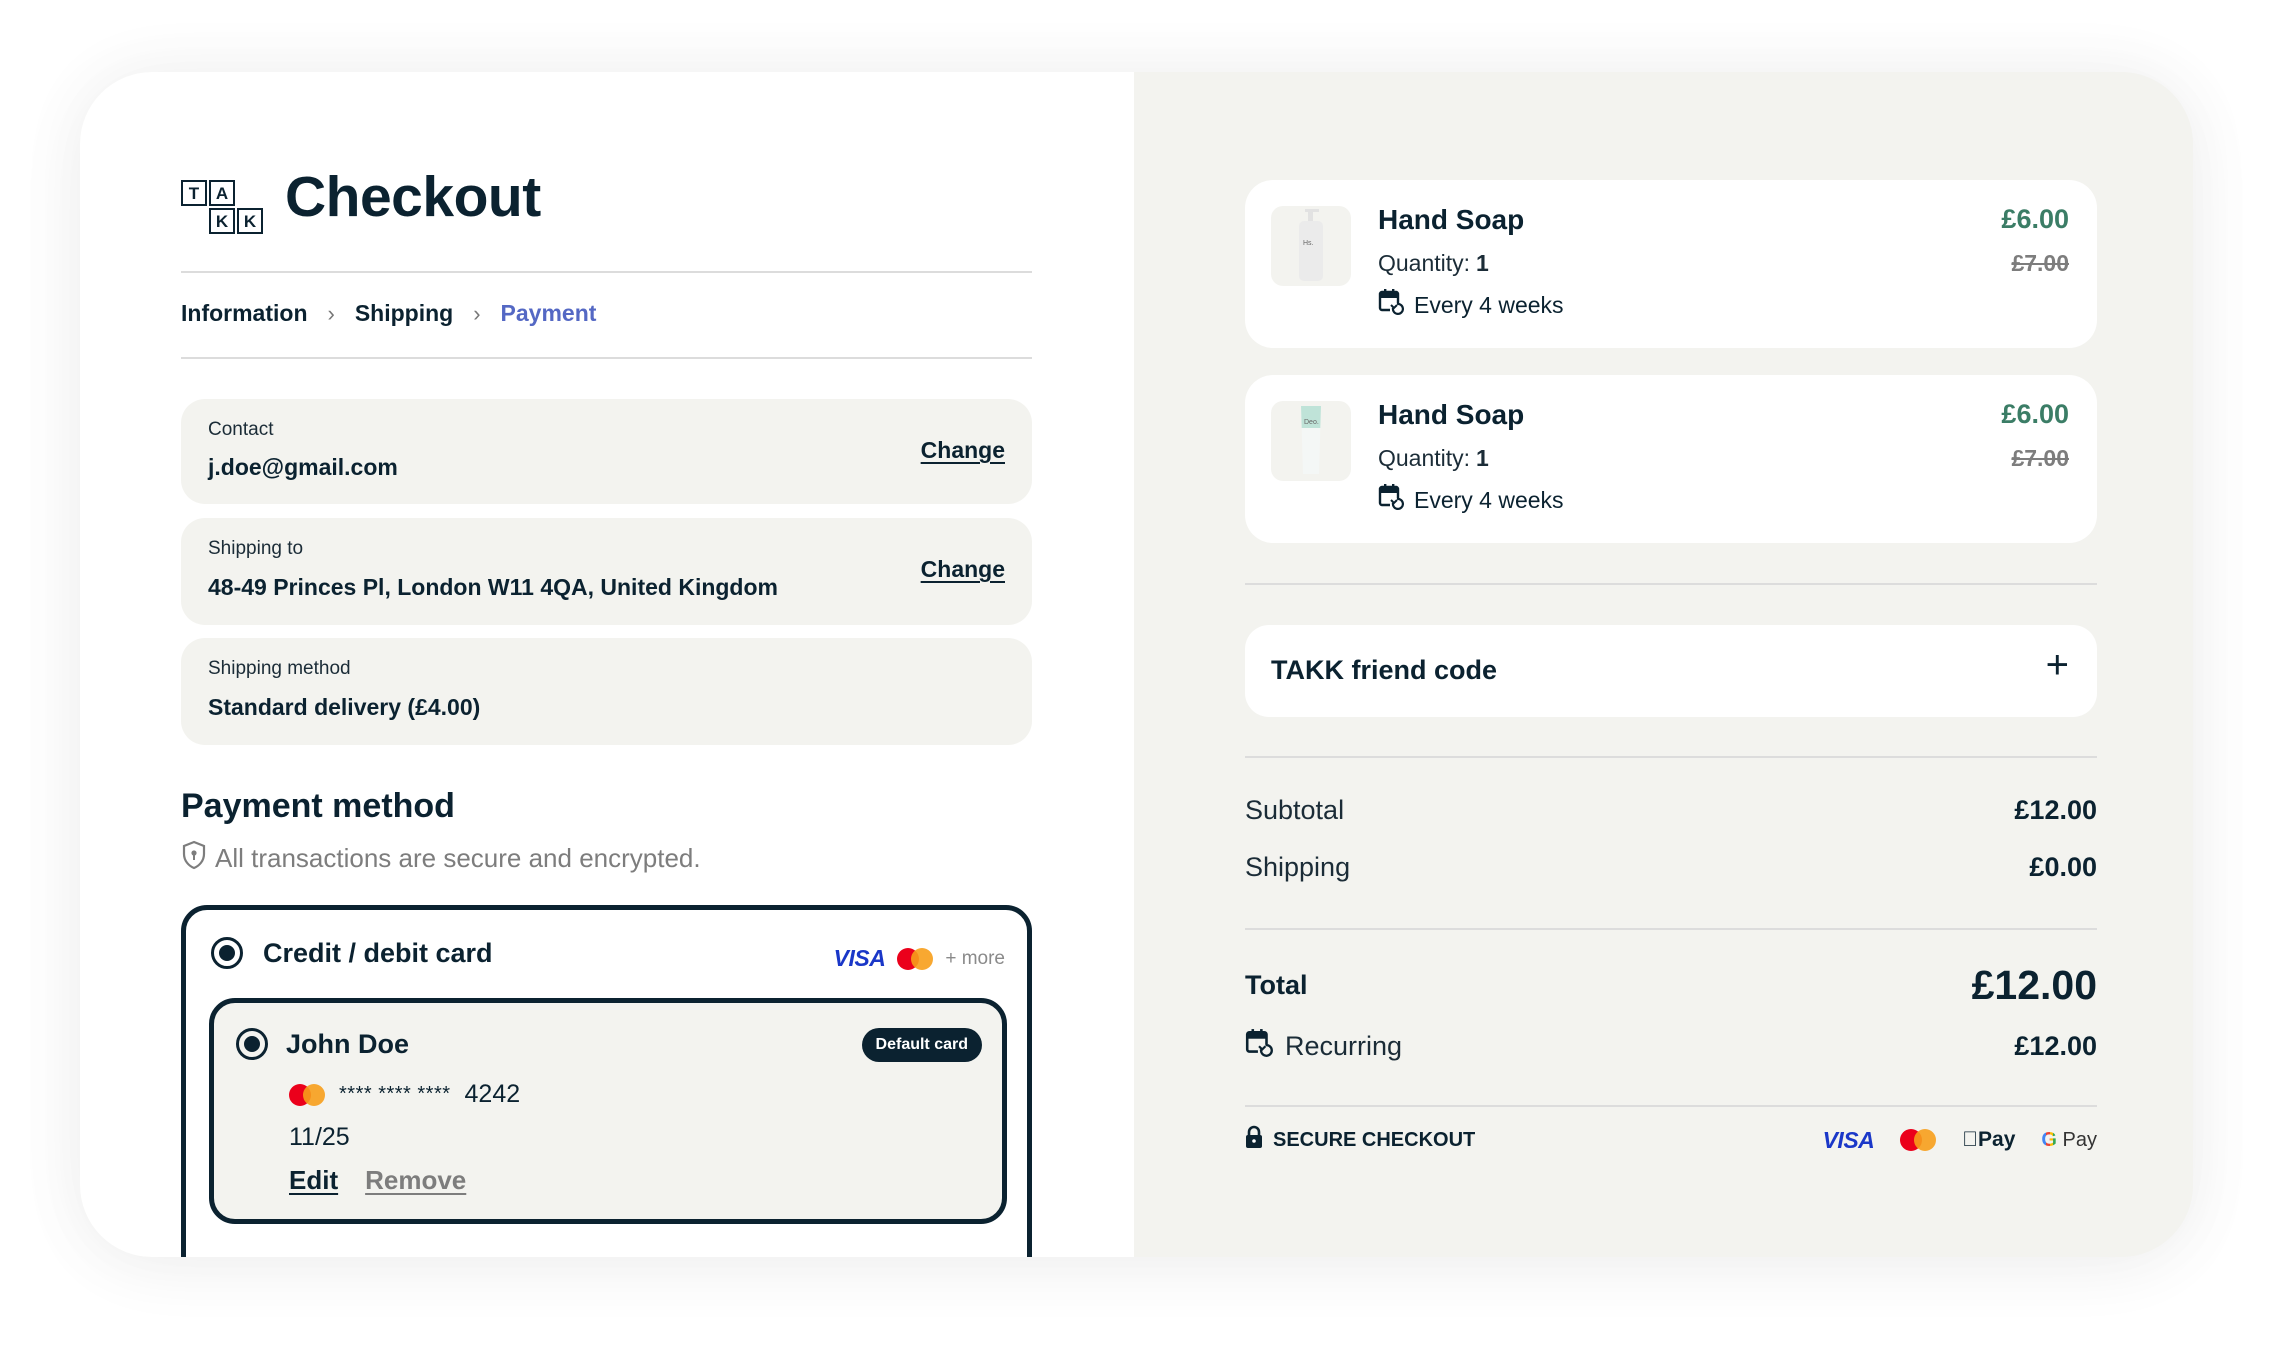 The height and width of the screenshot is (1345, 2278). Describe the element at coordinates (963, 450) in the screenshot. I see `change-contact-link: Change` at that location.